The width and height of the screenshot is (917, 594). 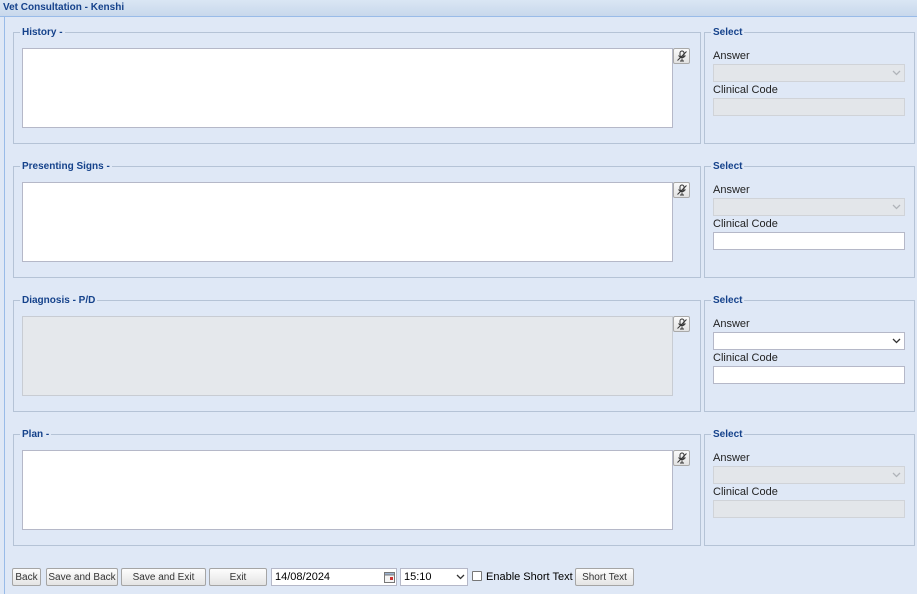 I want to click on plan-clinical-code-input, so click(x=809, y=509).